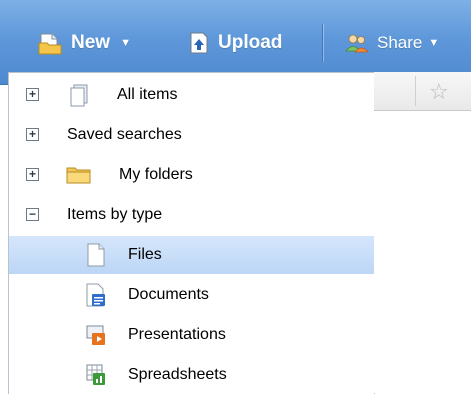 The height and width of the screenshot is (394, 471). I want to click on toolbar-separator, so click(322, 43).